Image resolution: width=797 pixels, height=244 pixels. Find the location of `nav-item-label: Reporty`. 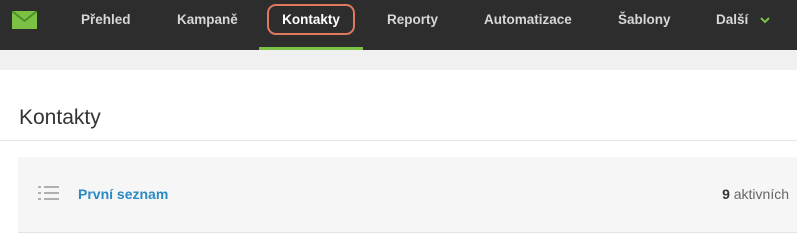

nav-item-label: Reporty is located at coordinates (413, 19).